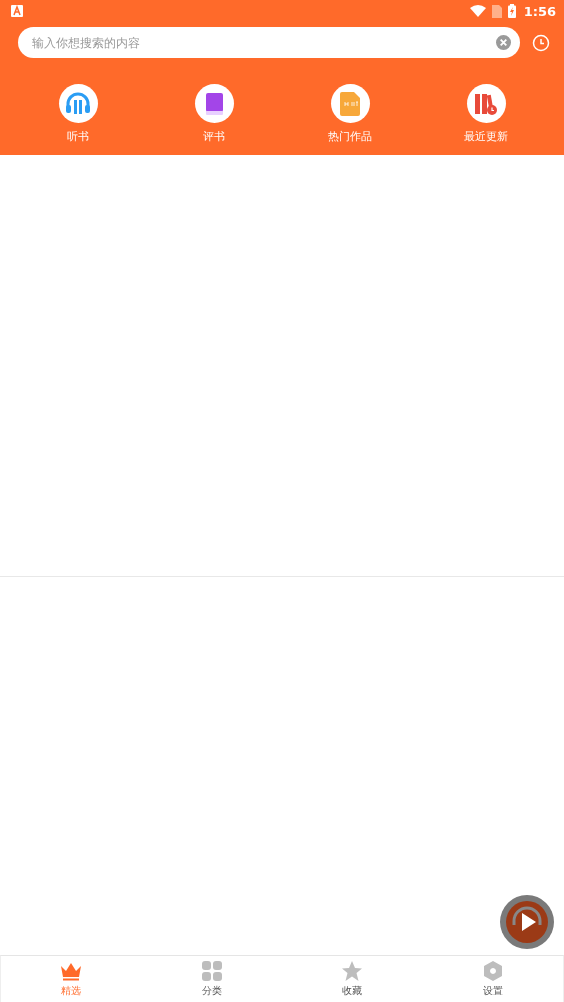 This screenshot has height=1002, width=564. Describe the element at coordinates (78, 103) in the screenshot. I see `headphones-icon` at that location.